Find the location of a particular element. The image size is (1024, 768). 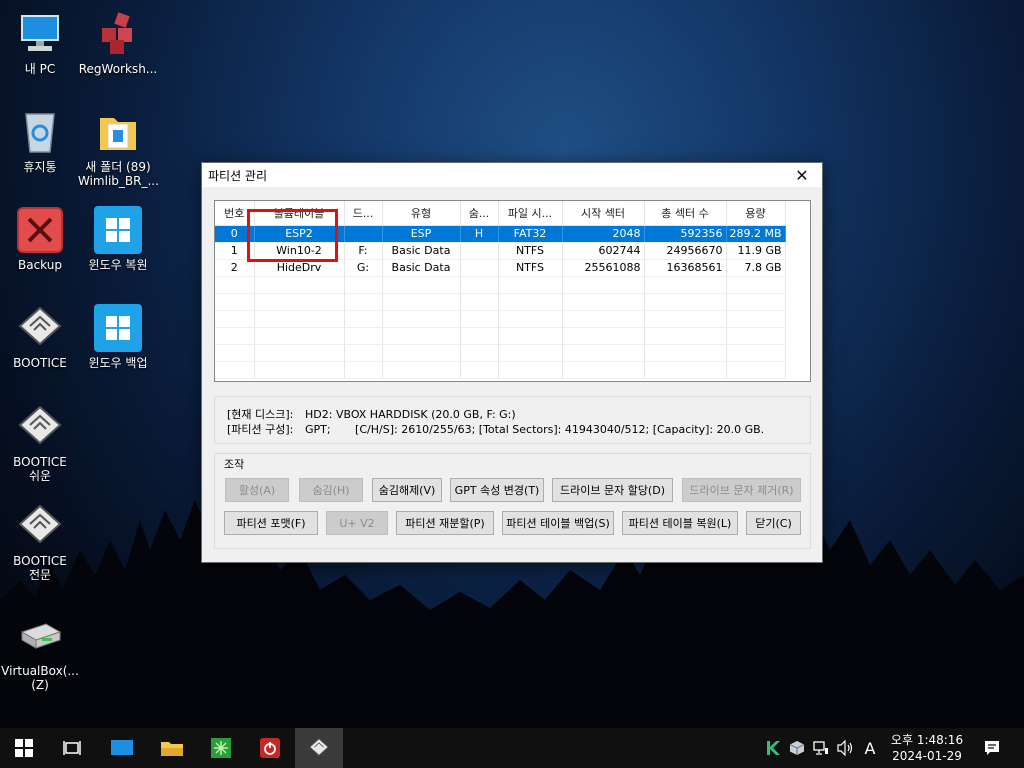

desktop-icon-label: Backup is located at coordinates (40, 265).